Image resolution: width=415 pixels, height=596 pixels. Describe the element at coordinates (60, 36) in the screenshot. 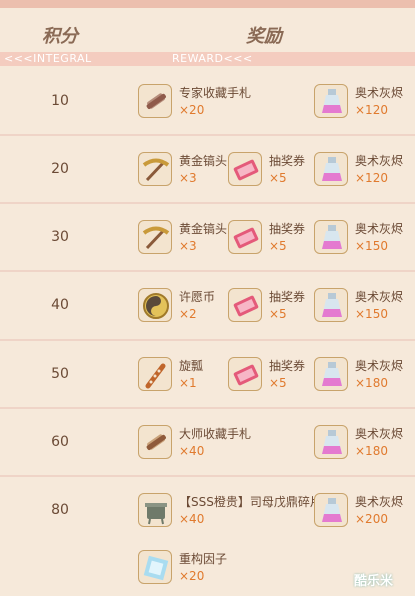

I see `score-column-title: 积分` at that location.